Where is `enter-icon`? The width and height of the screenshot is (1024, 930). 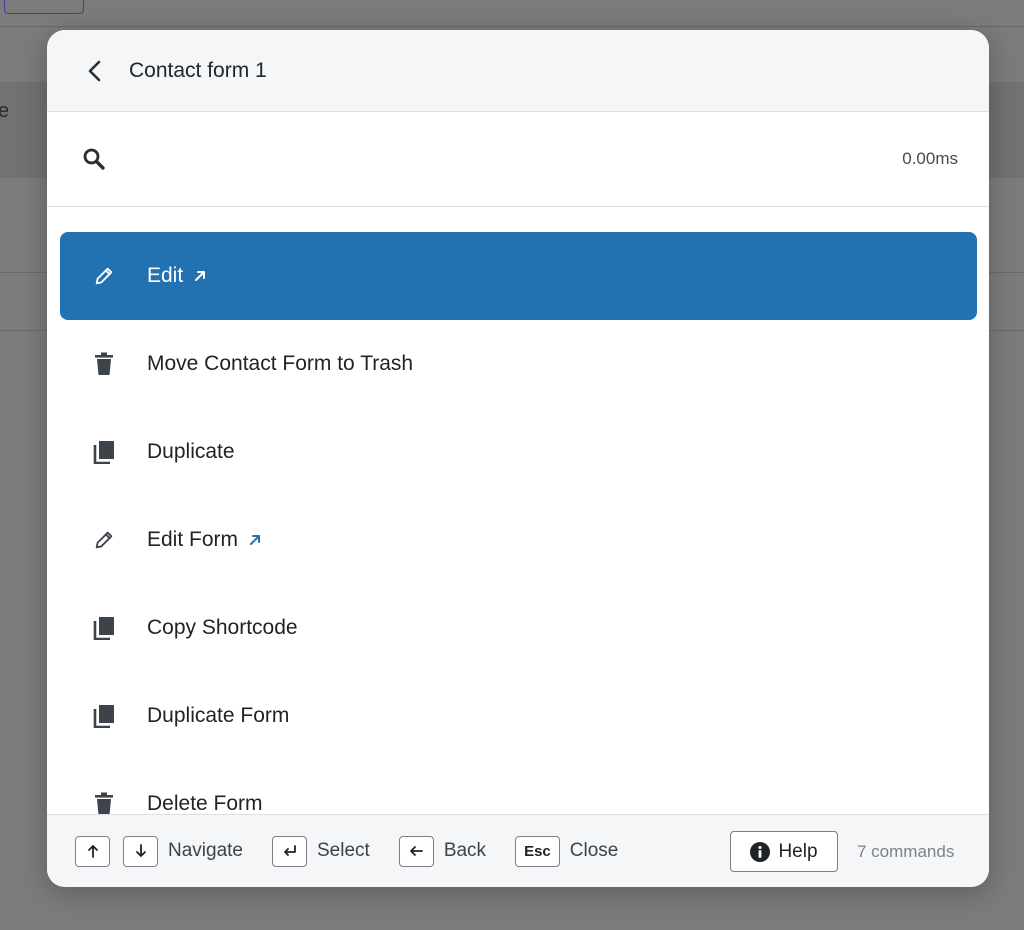
enter-icon is located at coordinates (289, 850).